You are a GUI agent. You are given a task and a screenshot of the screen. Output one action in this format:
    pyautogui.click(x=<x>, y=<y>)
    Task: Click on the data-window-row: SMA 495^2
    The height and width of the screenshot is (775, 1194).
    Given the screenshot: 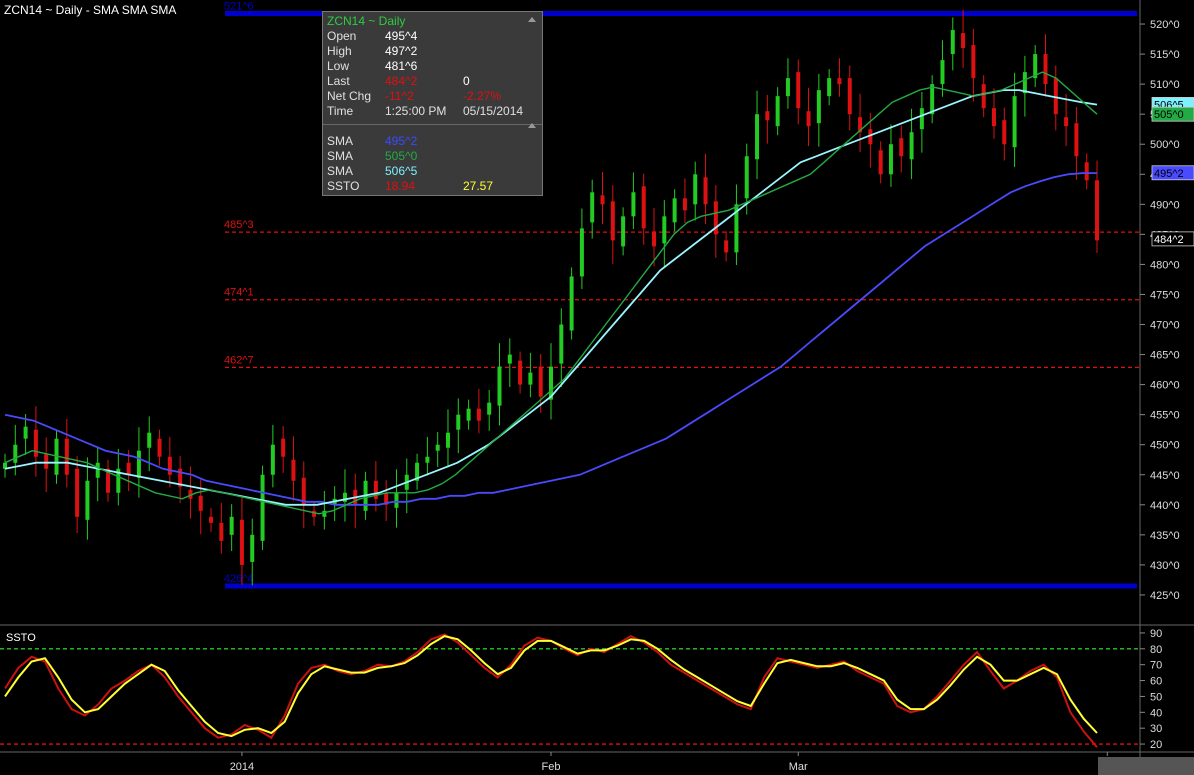 What is the action you would take?
    pyautogui.click(x=395, y=141)
    